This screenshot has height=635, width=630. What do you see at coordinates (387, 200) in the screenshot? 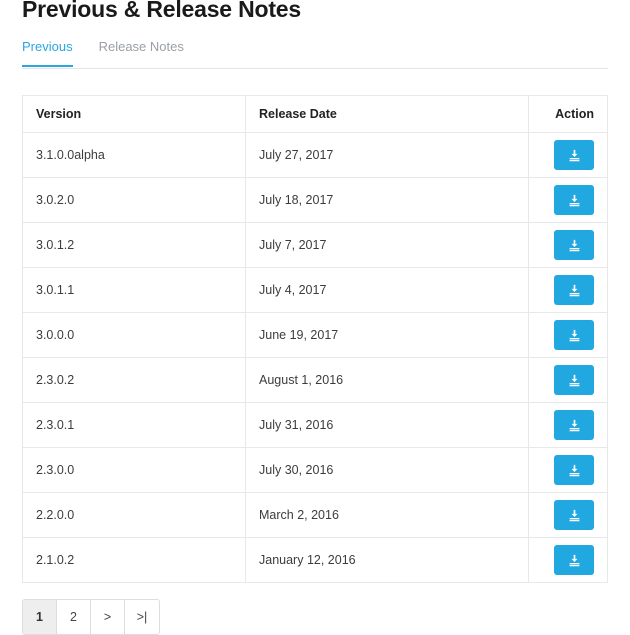
I see `cell-release-date: July 18, 2017` at bounding box center [387, 200].